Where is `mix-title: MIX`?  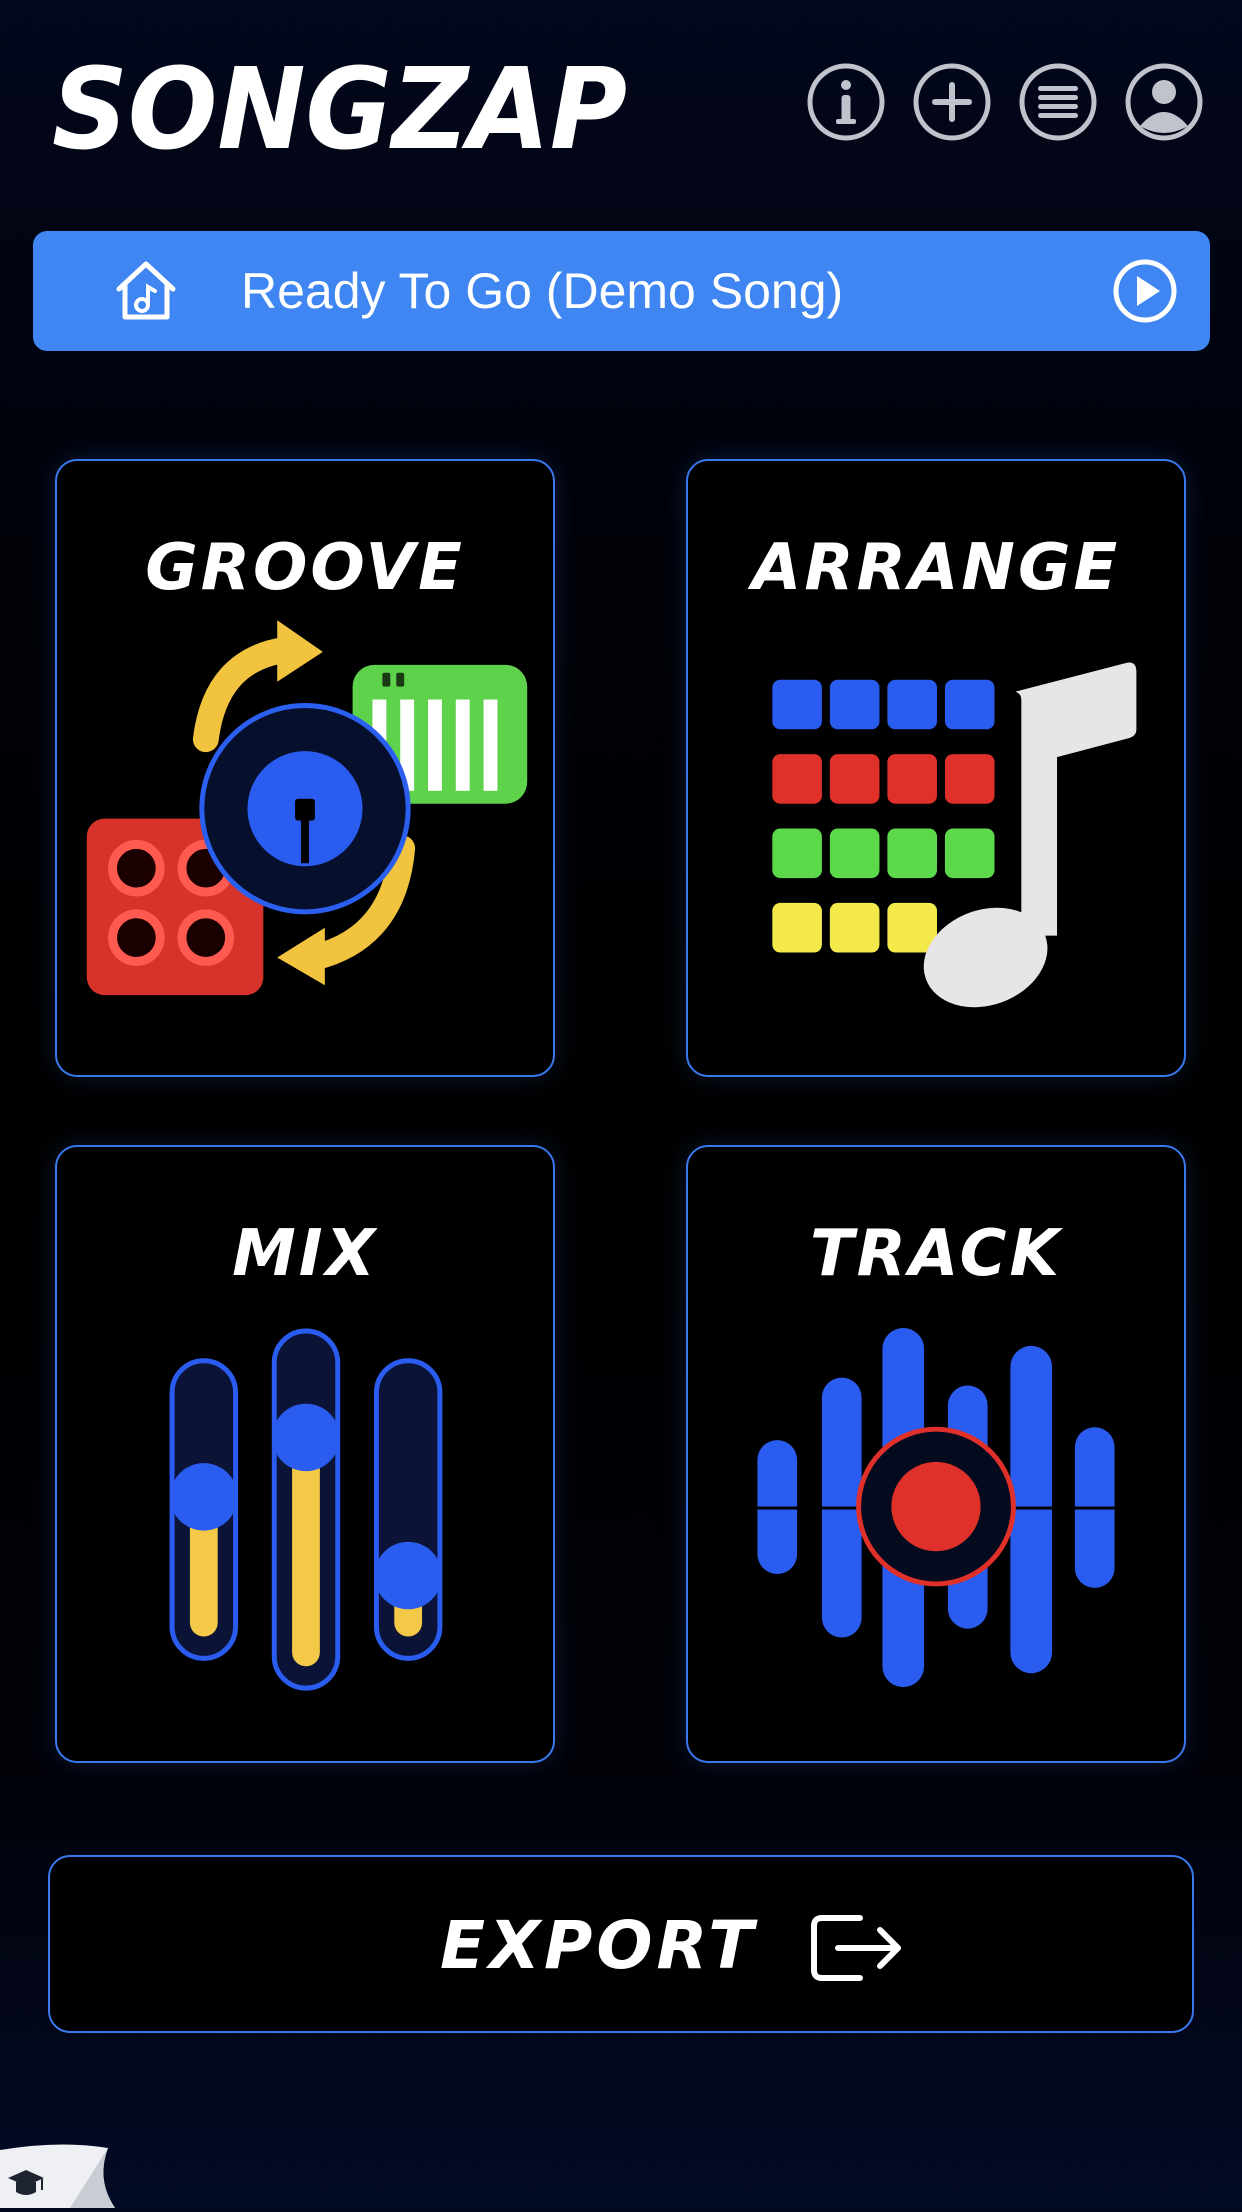
mix-title: MIX is located at coordinates (305, 1254).